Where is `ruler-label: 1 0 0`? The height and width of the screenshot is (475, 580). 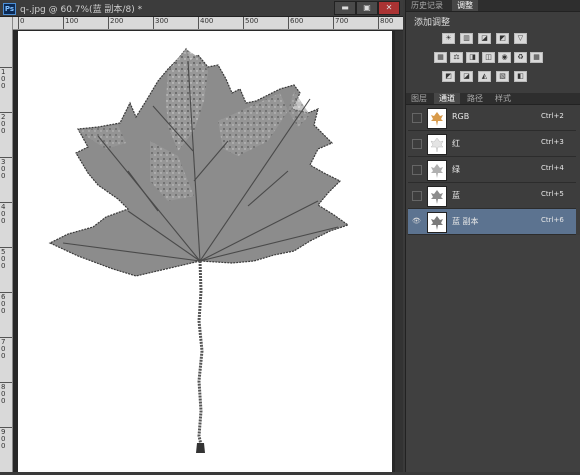
ruler-label: 1 0 0 is located at coordinates (3, 79).